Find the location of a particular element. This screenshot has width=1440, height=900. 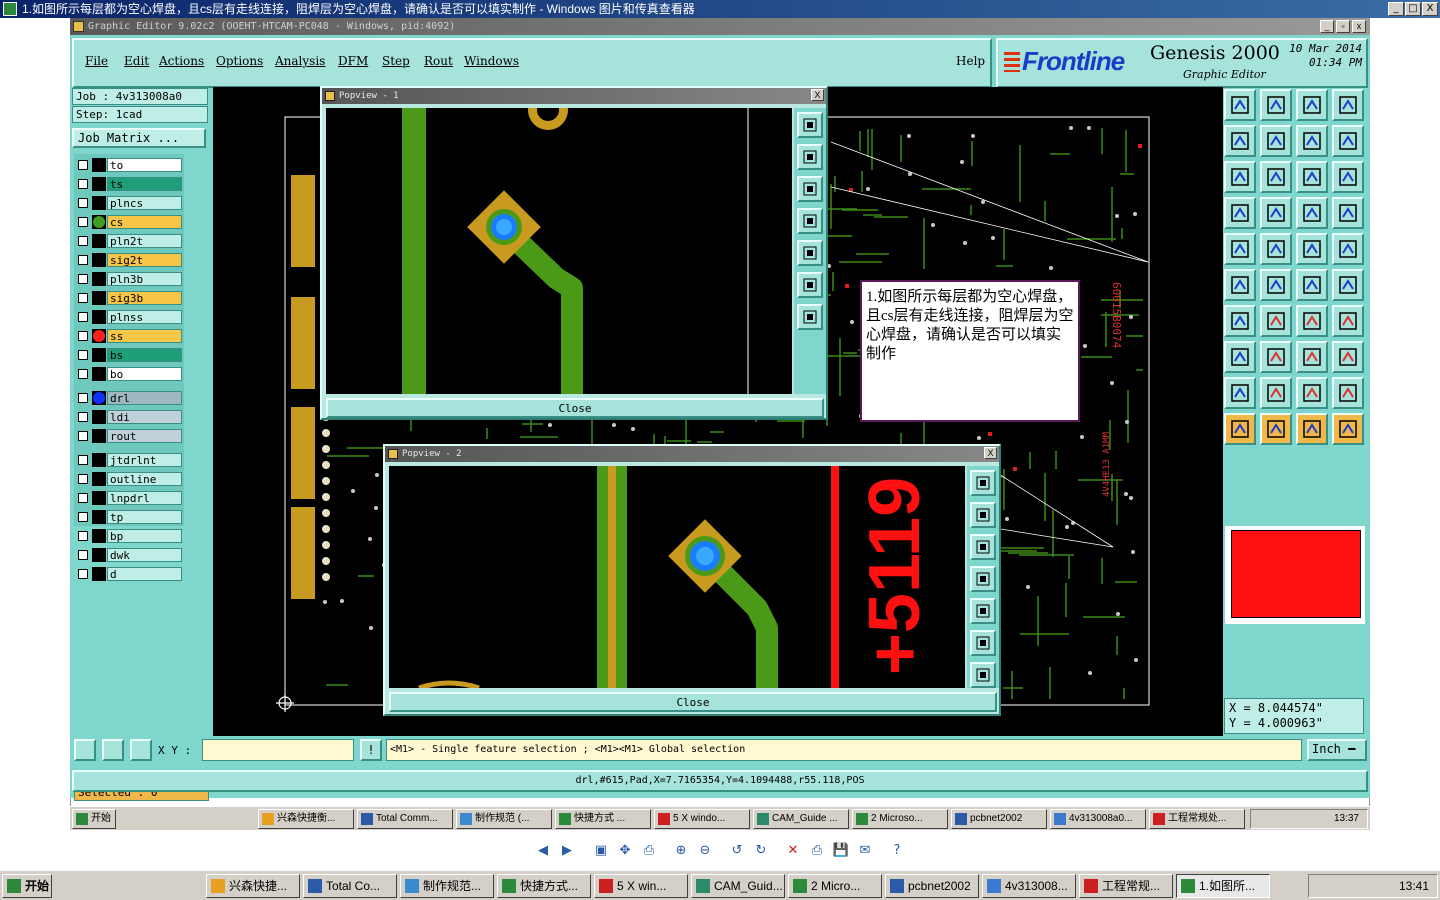

select-b-icon is located at coordinates (1312, 429).